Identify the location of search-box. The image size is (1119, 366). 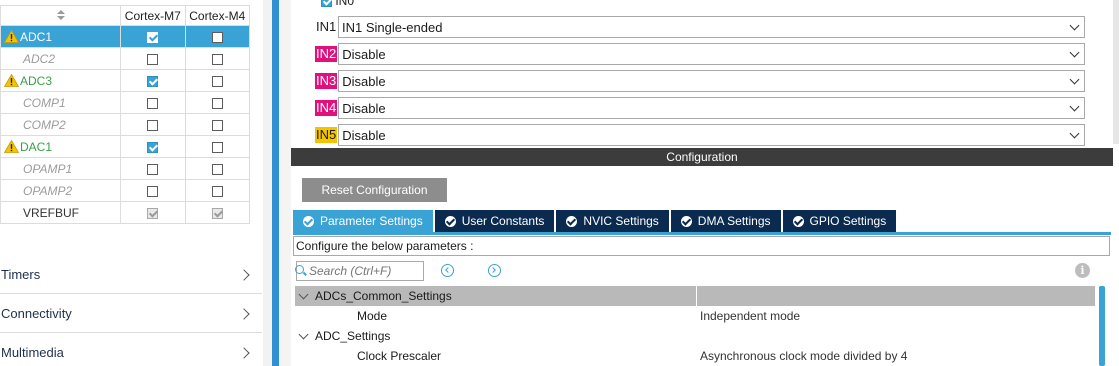
(359, 271).